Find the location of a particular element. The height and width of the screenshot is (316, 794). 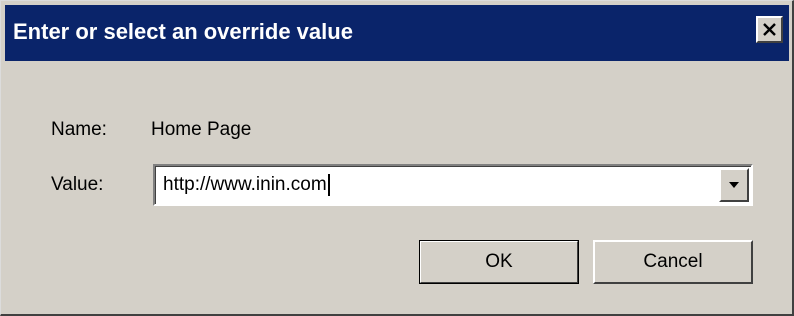

value-combobox: http://www.inin.com is located at coordinates (453, 185).